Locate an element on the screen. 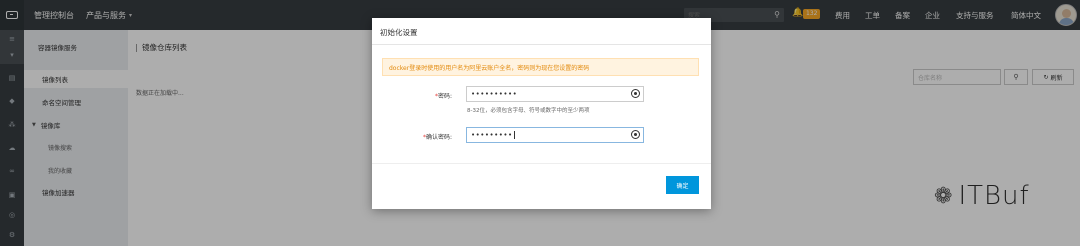 The height and width of the screenshot is (246, 1080). confirm-button: 确定 is located at coordinates (682, 185).